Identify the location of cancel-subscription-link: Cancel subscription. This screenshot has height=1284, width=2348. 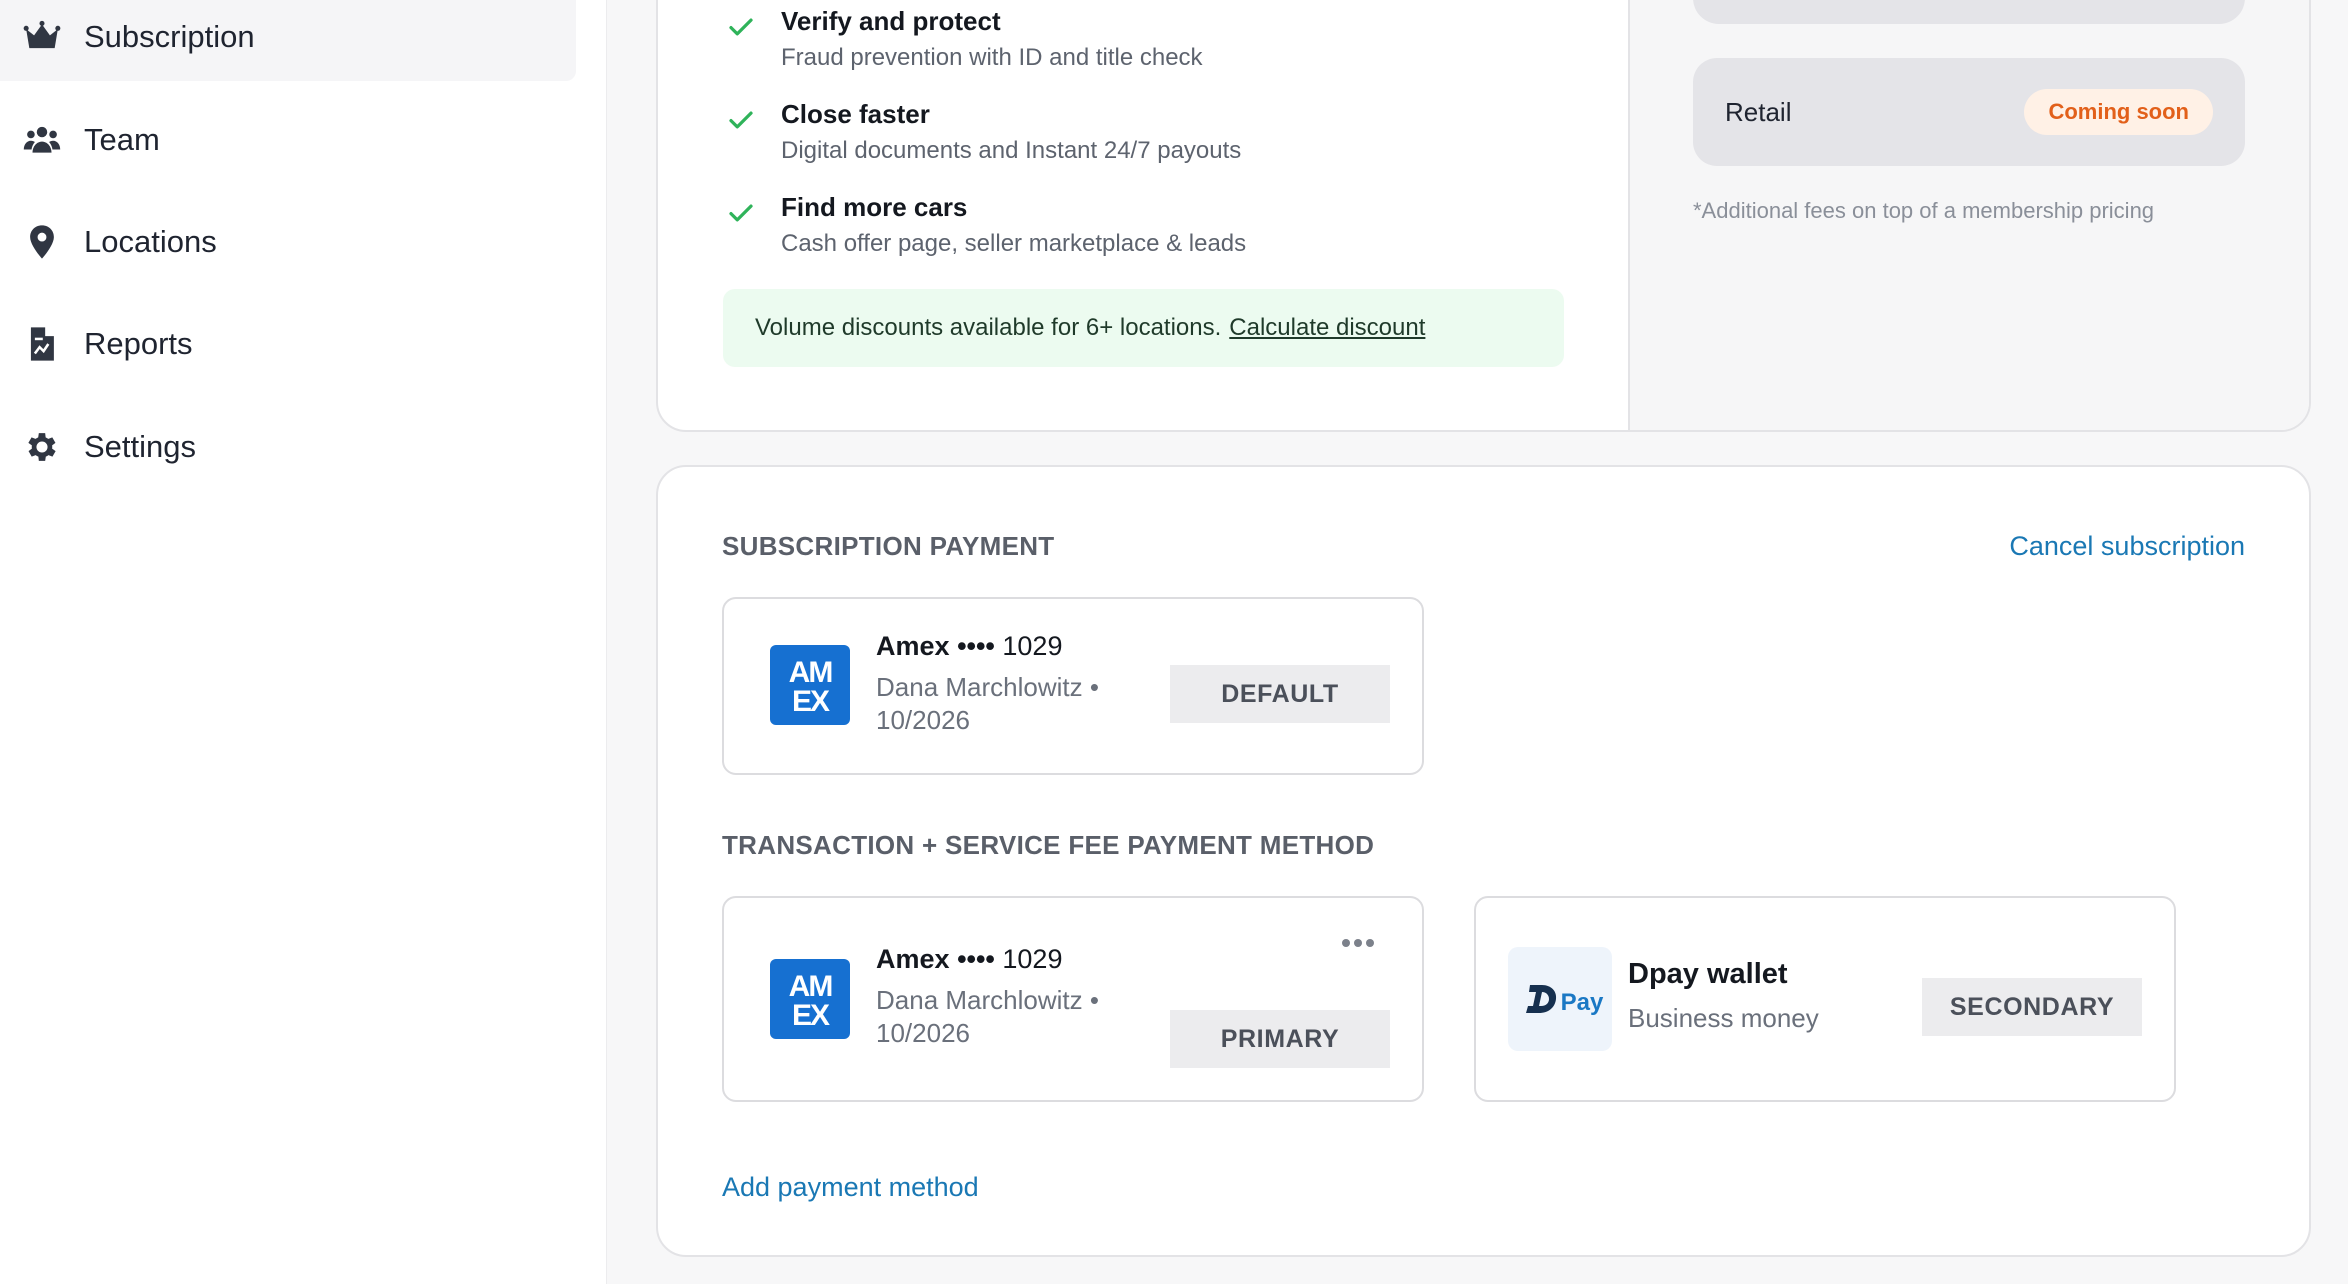
(2127, 546).